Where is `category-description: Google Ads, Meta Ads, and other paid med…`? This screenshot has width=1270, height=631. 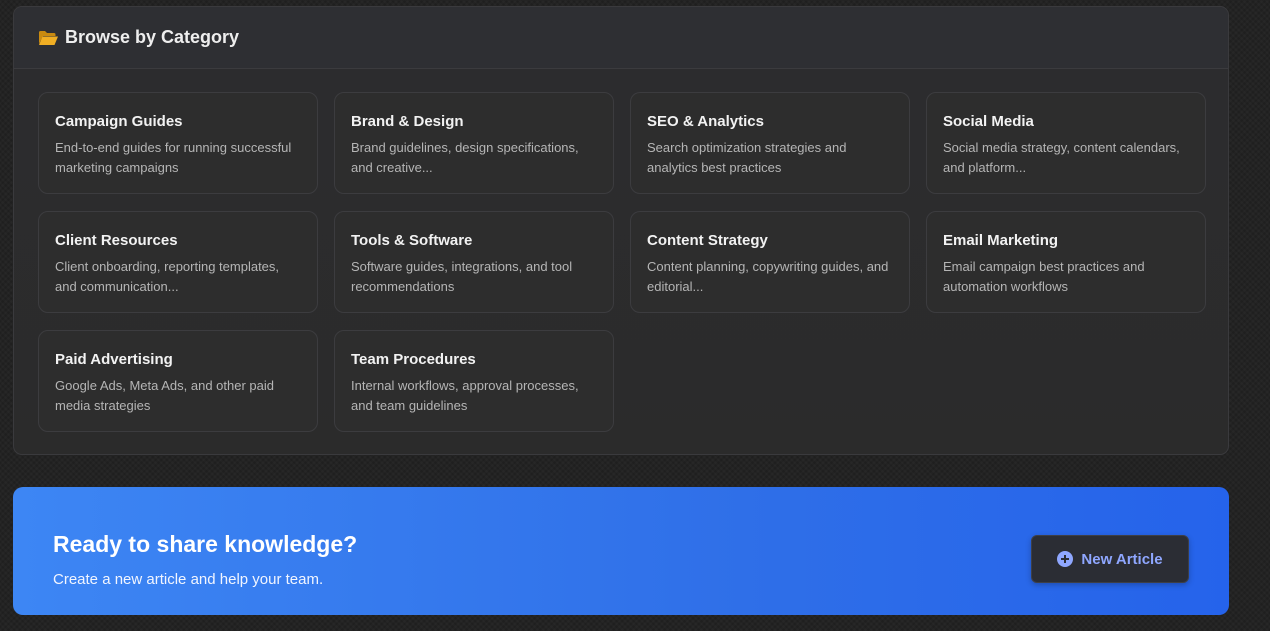 category-description: Google Ads, Meta Ads, and other paid med… is located at coordinates (164, 395).